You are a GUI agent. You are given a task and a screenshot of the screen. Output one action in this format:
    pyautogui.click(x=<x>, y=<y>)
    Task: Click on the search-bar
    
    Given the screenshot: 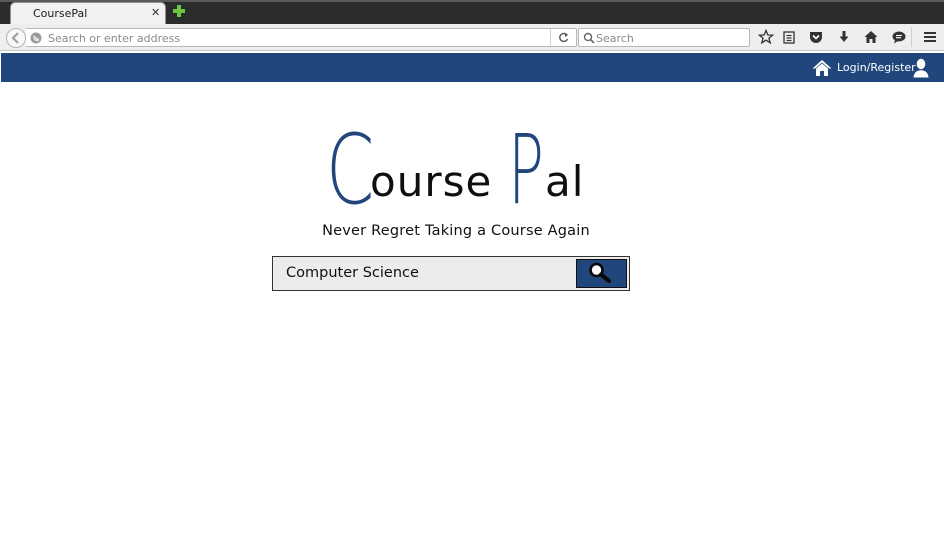 What is the action you would take?
    pyautogui.click(x=664, y=37)
    